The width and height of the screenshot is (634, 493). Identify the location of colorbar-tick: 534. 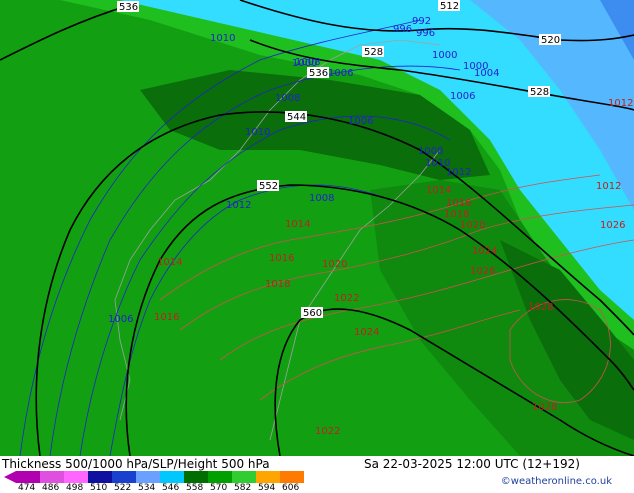
(147, 488).